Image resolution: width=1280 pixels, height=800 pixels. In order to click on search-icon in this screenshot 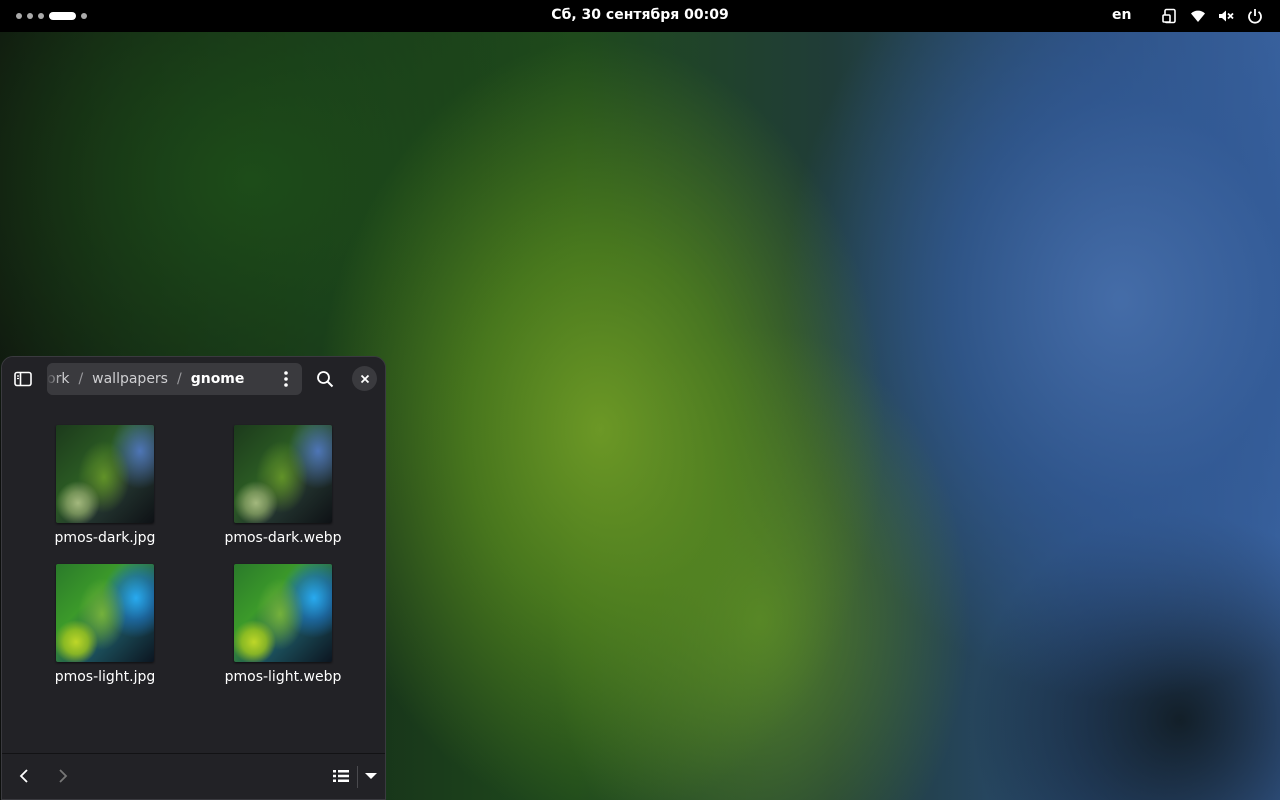, I will do `click(325, 379)`.